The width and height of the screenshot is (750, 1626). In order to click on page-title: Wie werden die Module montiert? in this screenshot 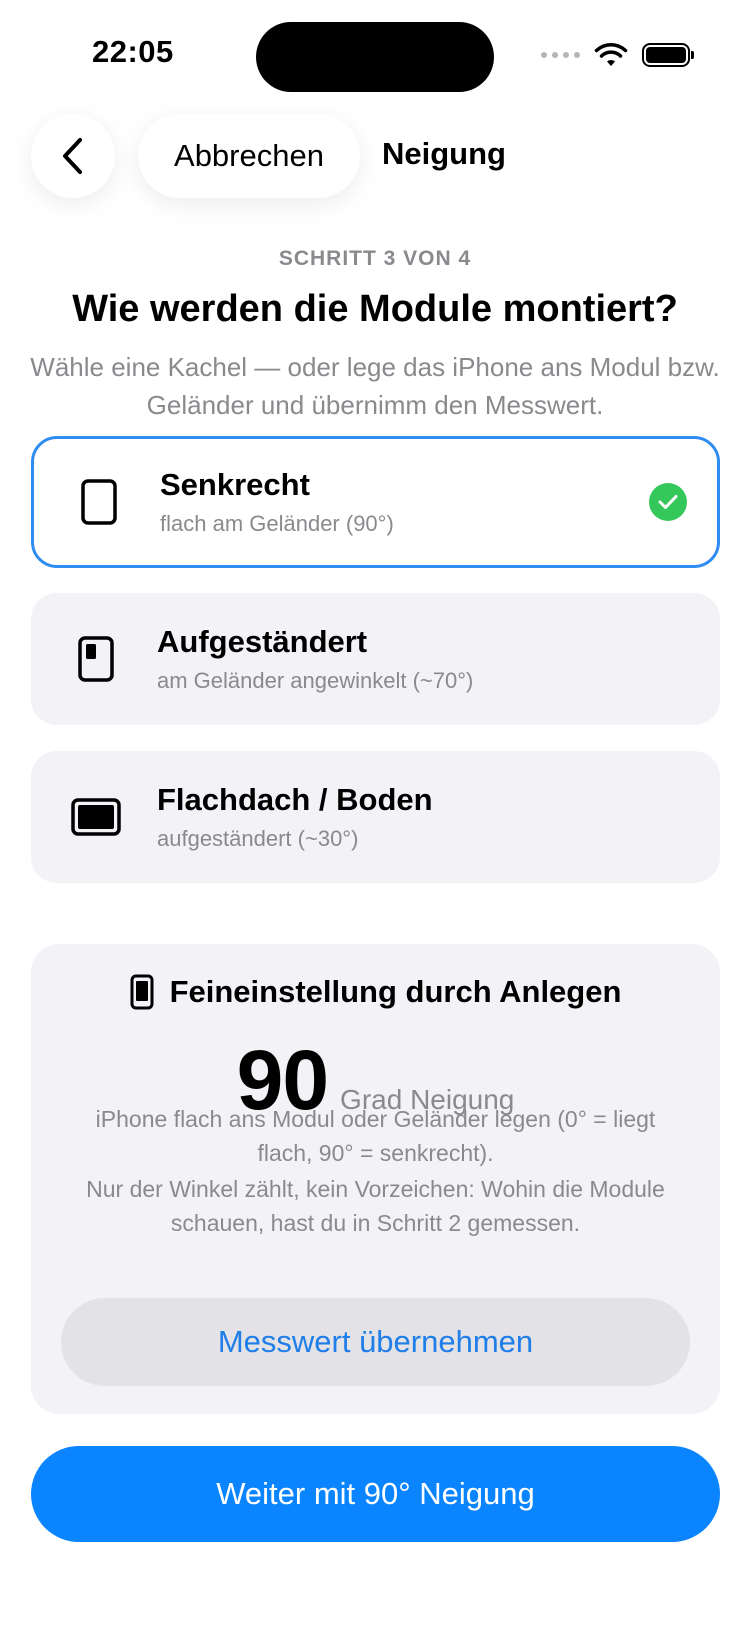, I will do `click(375, 309)`.